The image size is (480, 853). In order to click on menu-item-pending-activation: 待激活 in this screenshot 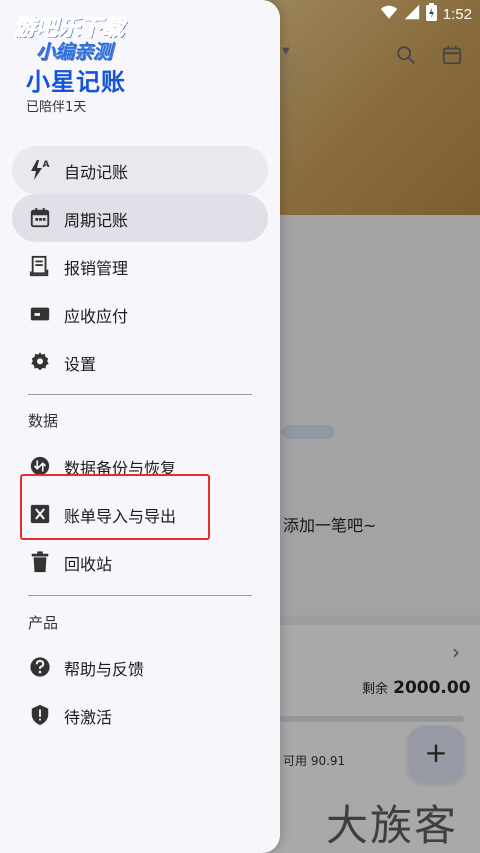, I will do `click(140, 715)`.